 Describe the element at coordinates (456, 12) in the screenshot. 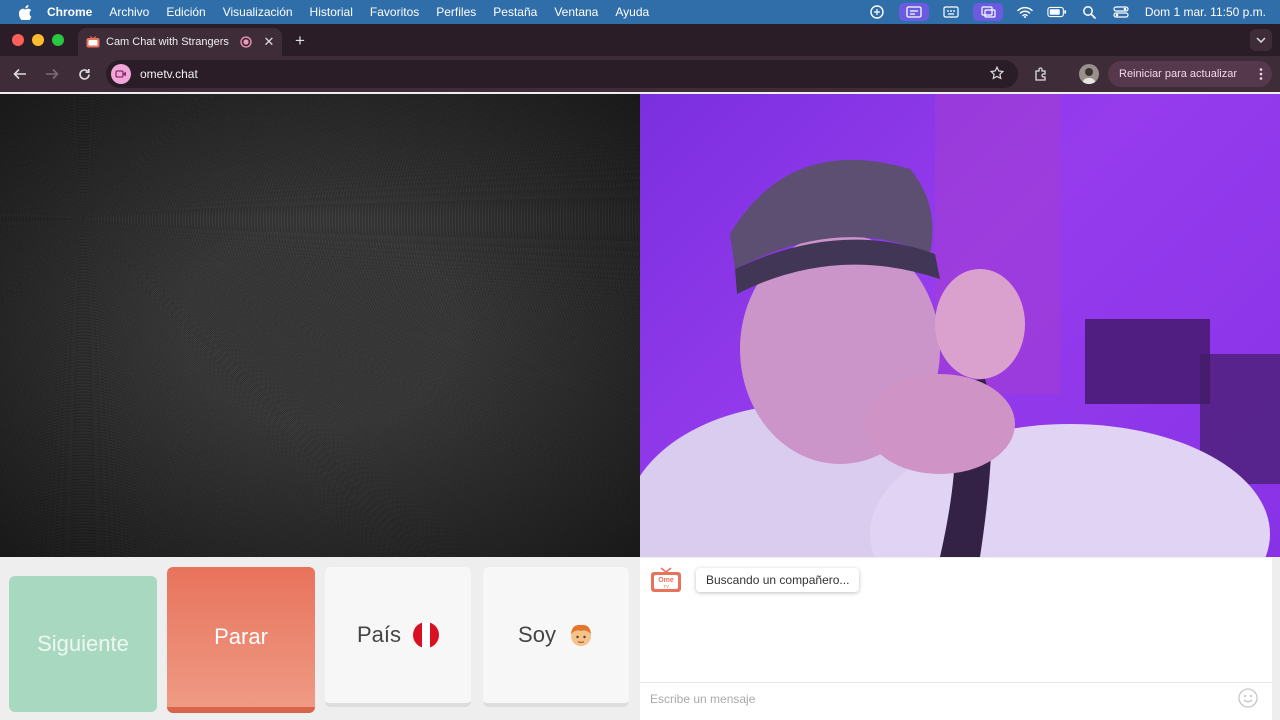

I see `menu-perfiles: Perfiles` at that location.